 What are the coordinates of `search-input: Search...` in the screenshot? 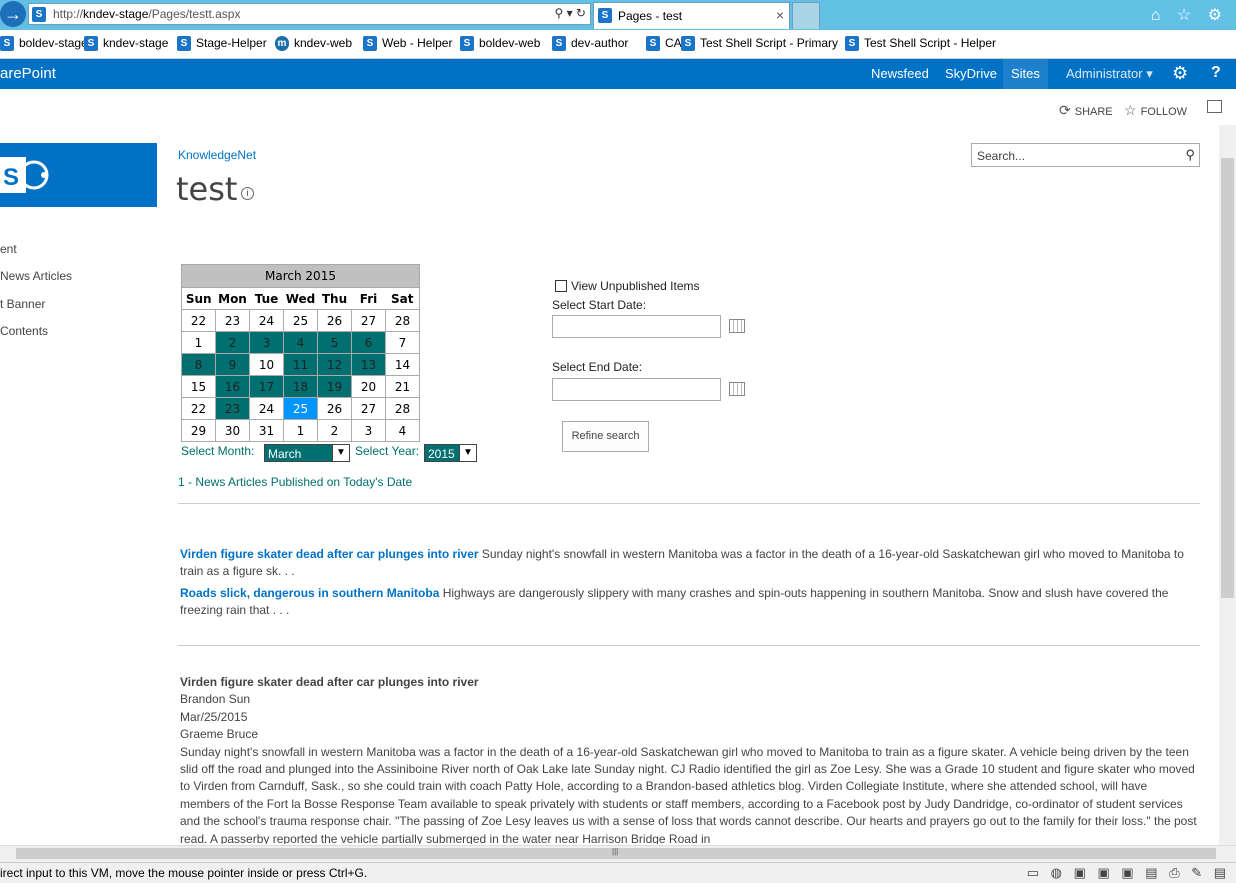 It's located at (1001, 156).